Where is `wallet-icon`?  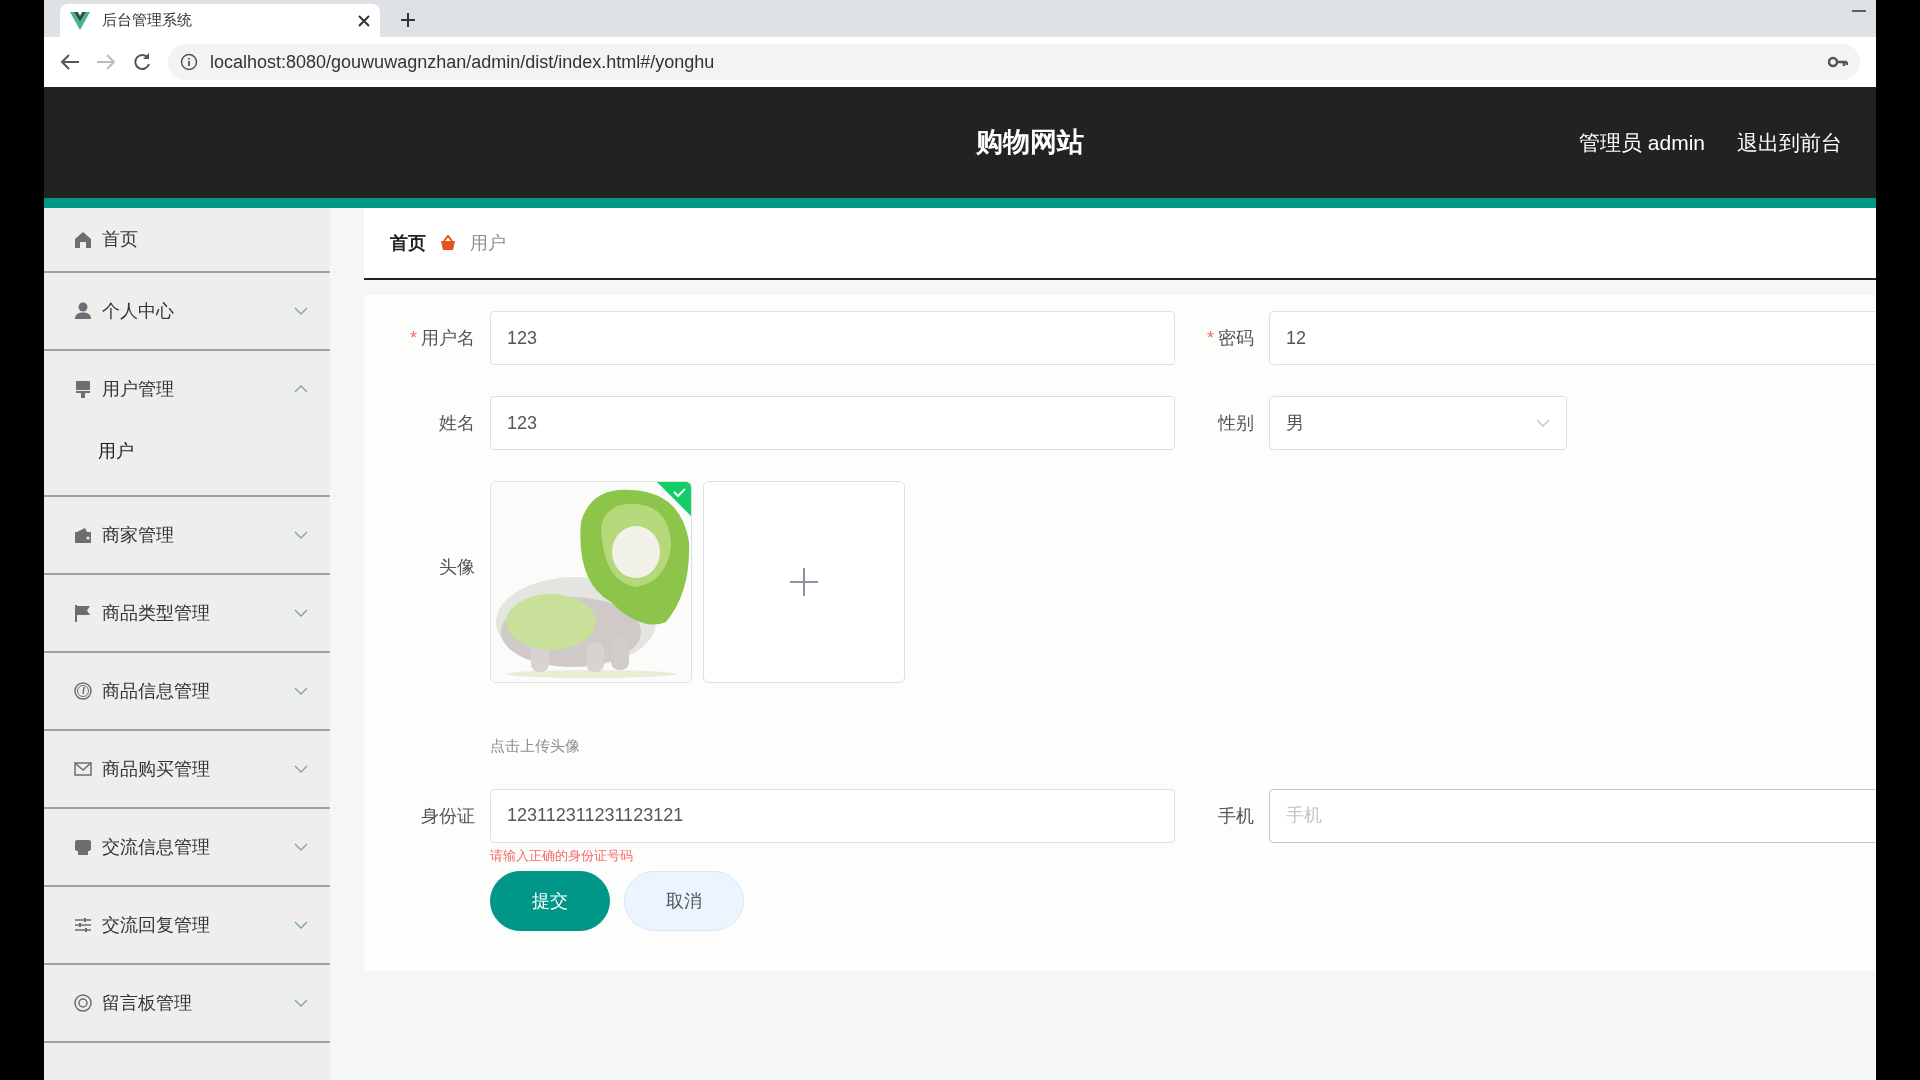 wallet-icon is located at coordinates (83, 535).